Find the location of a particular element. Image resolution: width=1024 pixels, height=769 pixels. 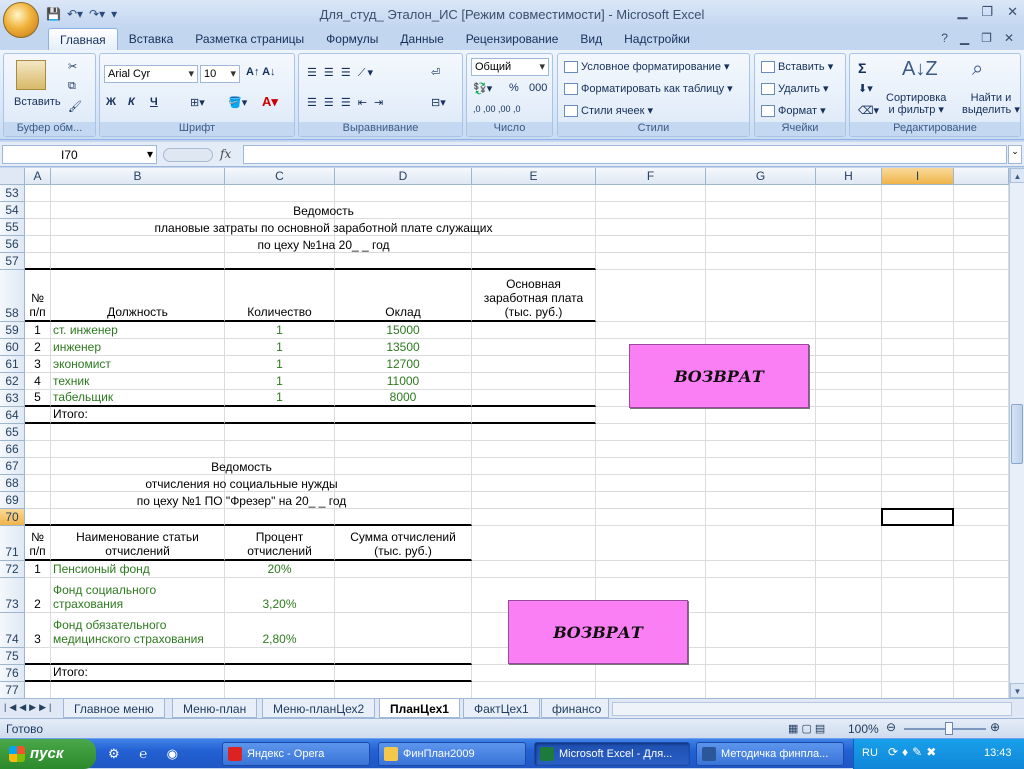

row-header-57: 57 is located at coordinates (12, 261).